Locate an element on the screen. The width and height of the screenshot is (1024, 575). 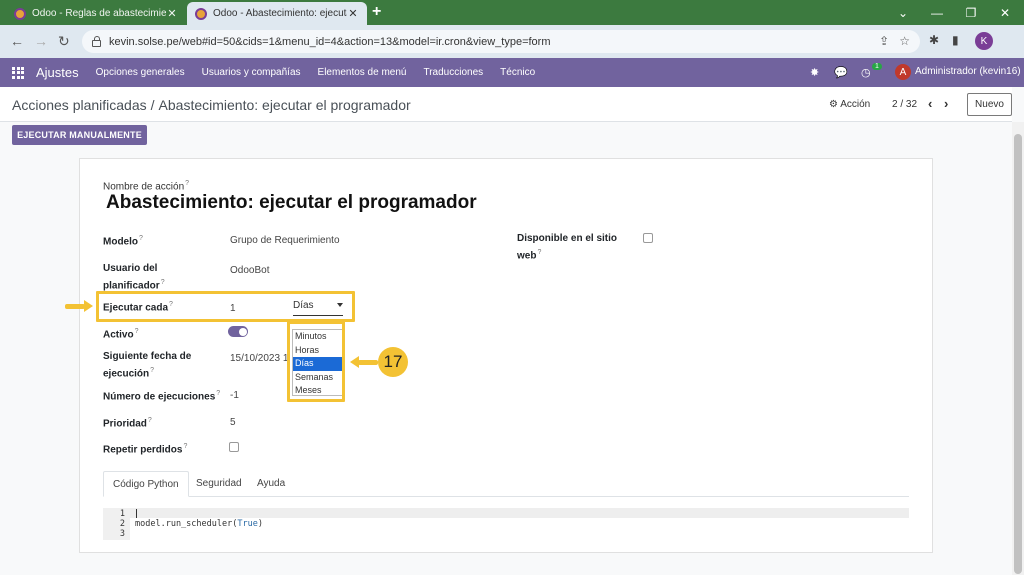
minimize-icon: — is located at coordinates (937, 12).